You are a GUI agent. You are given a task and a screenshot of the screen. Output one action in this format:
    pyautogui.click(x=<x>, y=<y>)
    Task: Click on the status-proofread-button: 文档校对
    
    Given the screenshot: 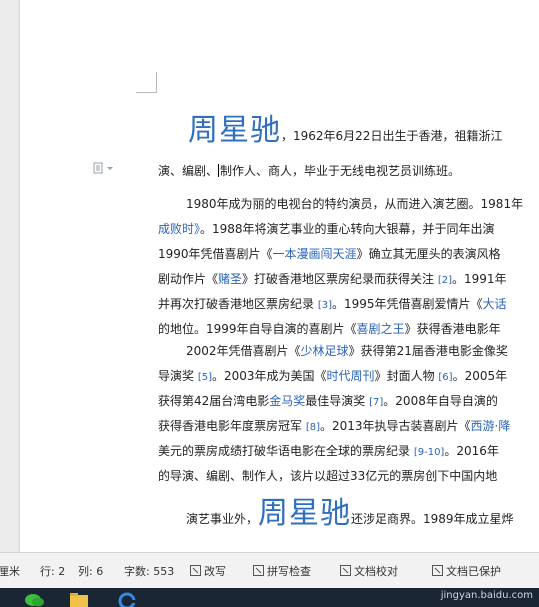 What is the action you would take?
    pyautogui.click(x=369, y=571)
    